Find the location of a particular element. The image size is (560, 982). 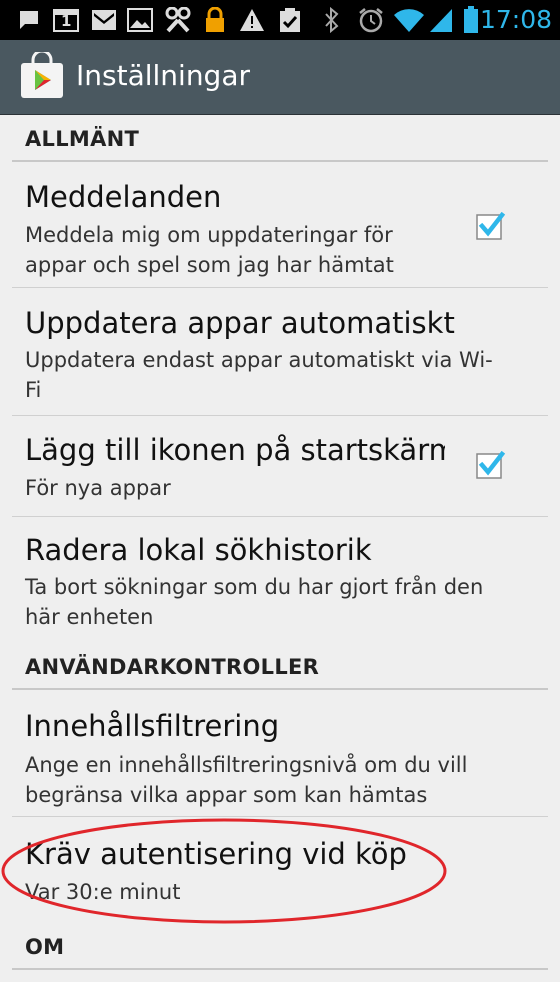

section-header-user-controls: ANVÄNDARKONTROLLER is located at coordinates (280, 667).